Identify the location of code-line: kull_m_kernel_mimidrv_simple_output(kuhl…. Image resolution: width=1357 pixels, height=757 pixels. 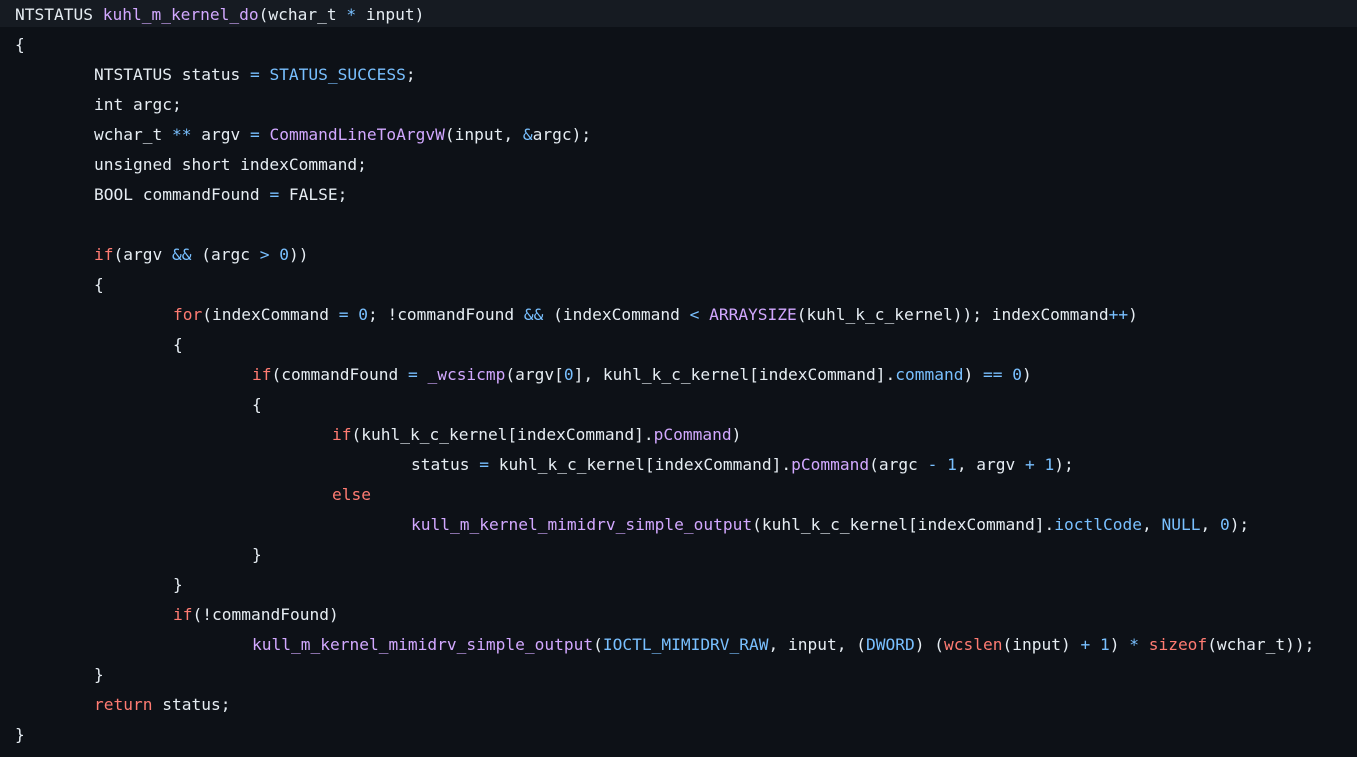
(664, 525).